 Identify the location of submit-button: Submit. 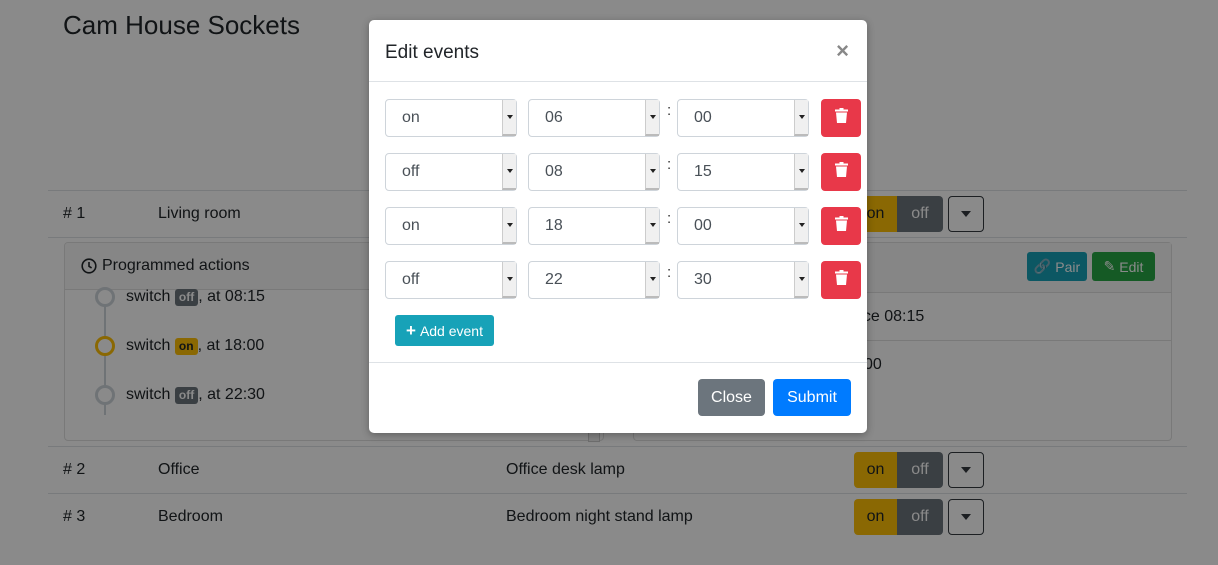
(812, 397).